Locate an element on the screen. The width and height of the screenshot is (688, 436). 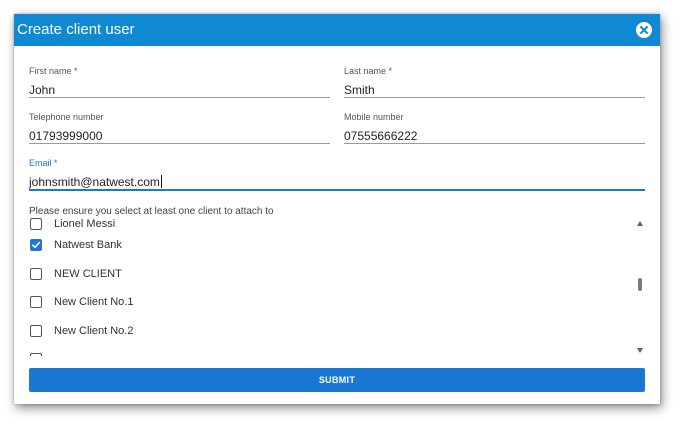
client-list-scrollbar is located at coordinates (640, 287).